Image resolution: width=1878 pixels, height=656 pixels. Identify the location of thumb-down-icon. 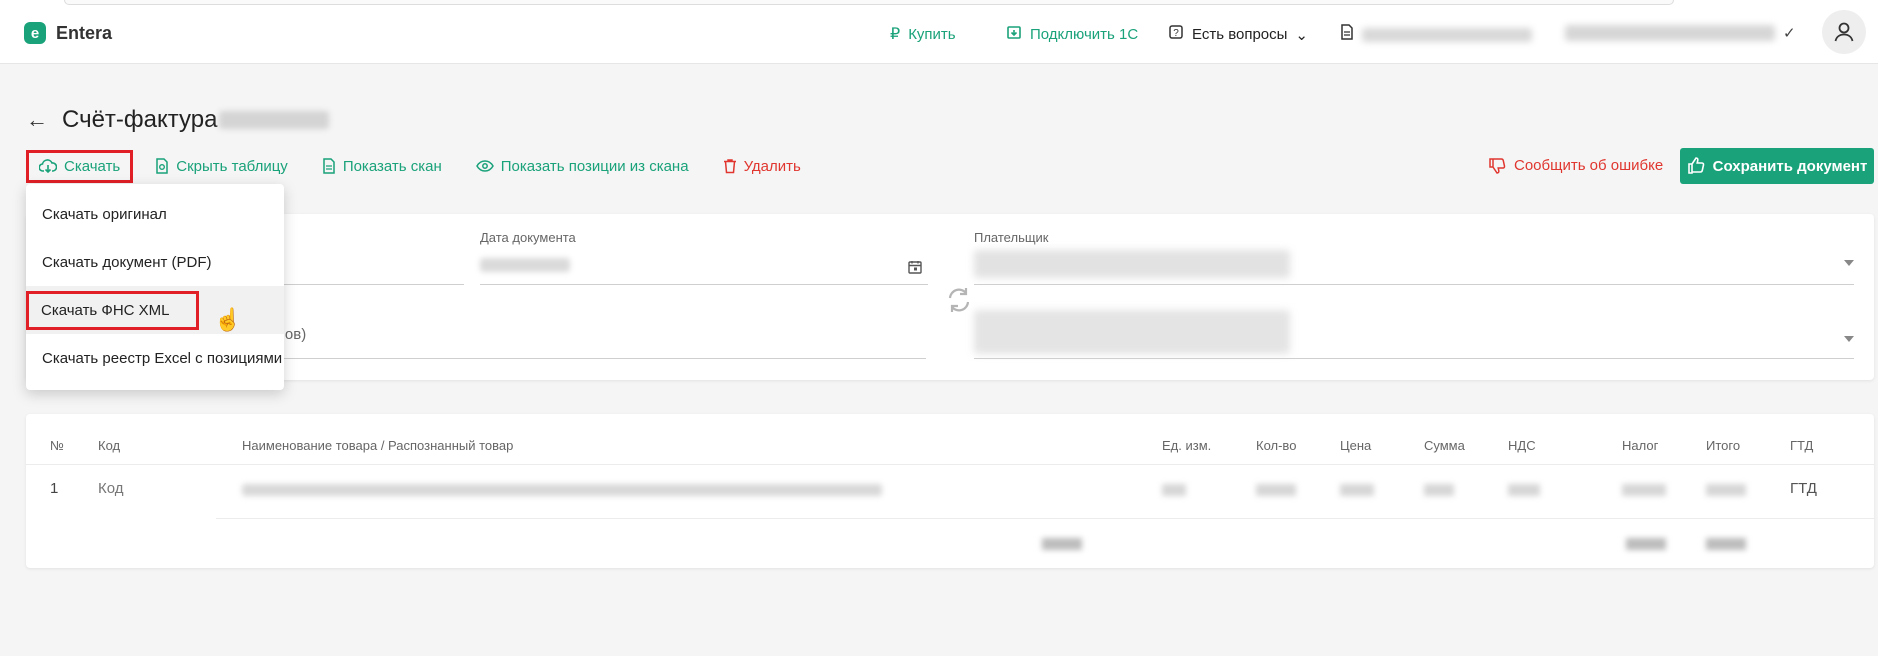
(1497, 166).